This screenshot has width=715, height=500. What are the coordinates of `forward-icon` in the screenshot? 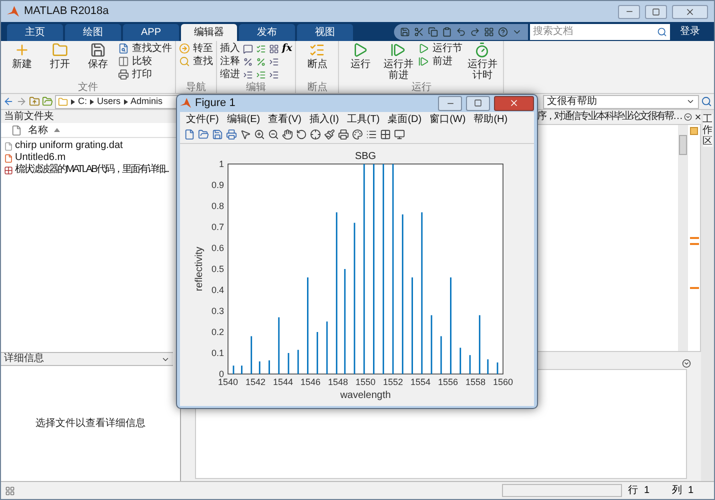 It's located at (21, 101).